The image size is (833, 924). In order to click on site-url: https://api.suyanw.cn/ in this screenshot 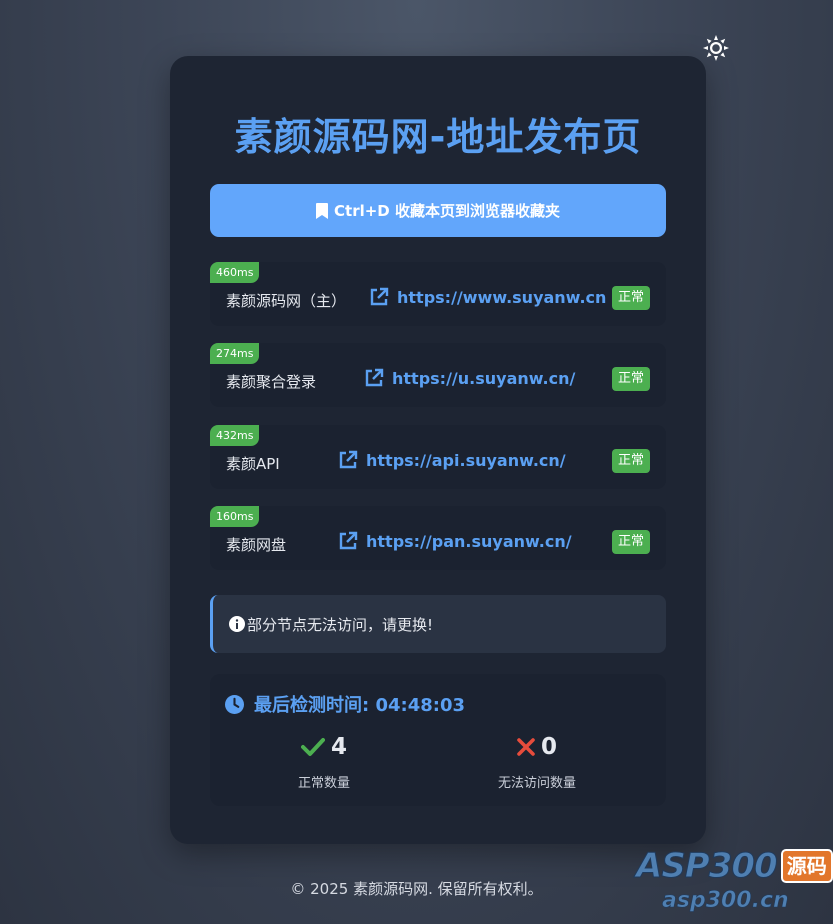, I will do `click(466, 460)`.